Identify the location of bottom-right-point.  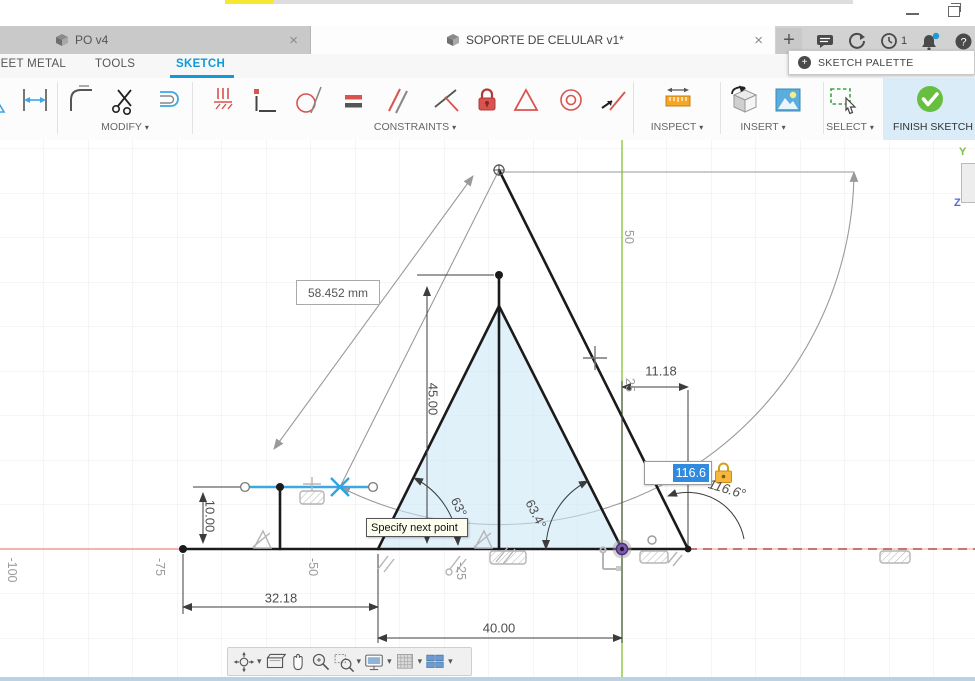
(688, 549).